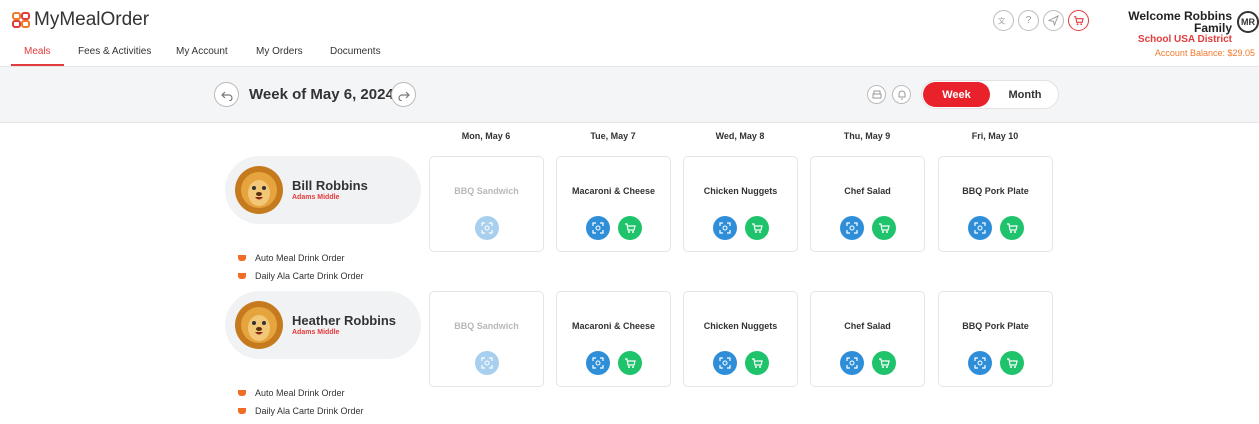 Image resolution: width=1259 pixels, height=424 pixels. I want to click on nav-meals: Meals, so click(37, 51).